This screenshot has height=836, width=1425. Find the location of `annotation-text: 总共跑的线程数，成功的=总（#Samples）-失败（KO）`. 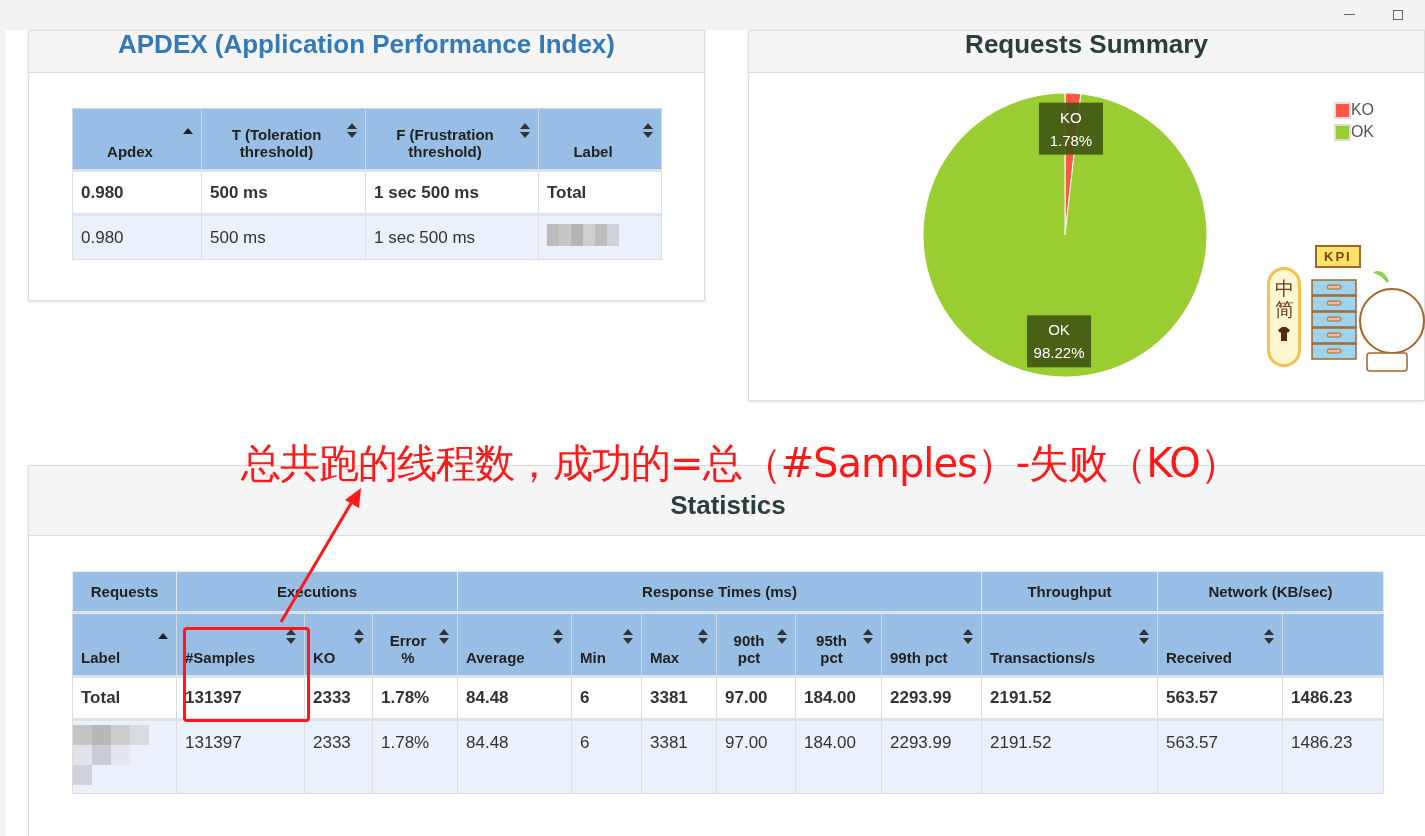

annotation-text: 总共跑的线程数，成功的=总（#Samples）-失败（KO） is located at coordinates (740, 463).